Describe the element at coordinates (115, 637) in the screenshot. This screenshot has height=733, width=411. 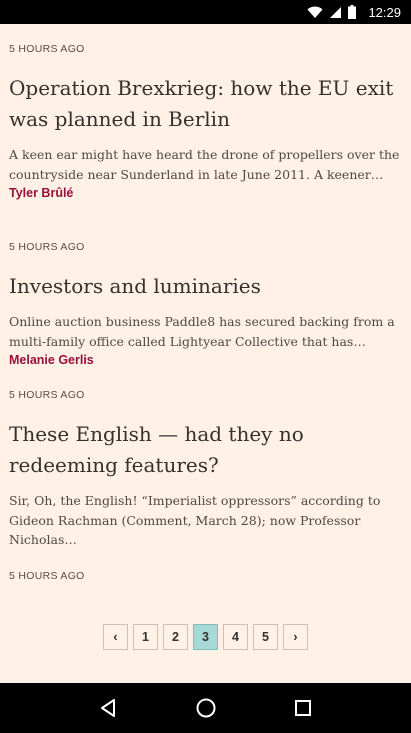
I see `prev-page-button: ‹` at that location.